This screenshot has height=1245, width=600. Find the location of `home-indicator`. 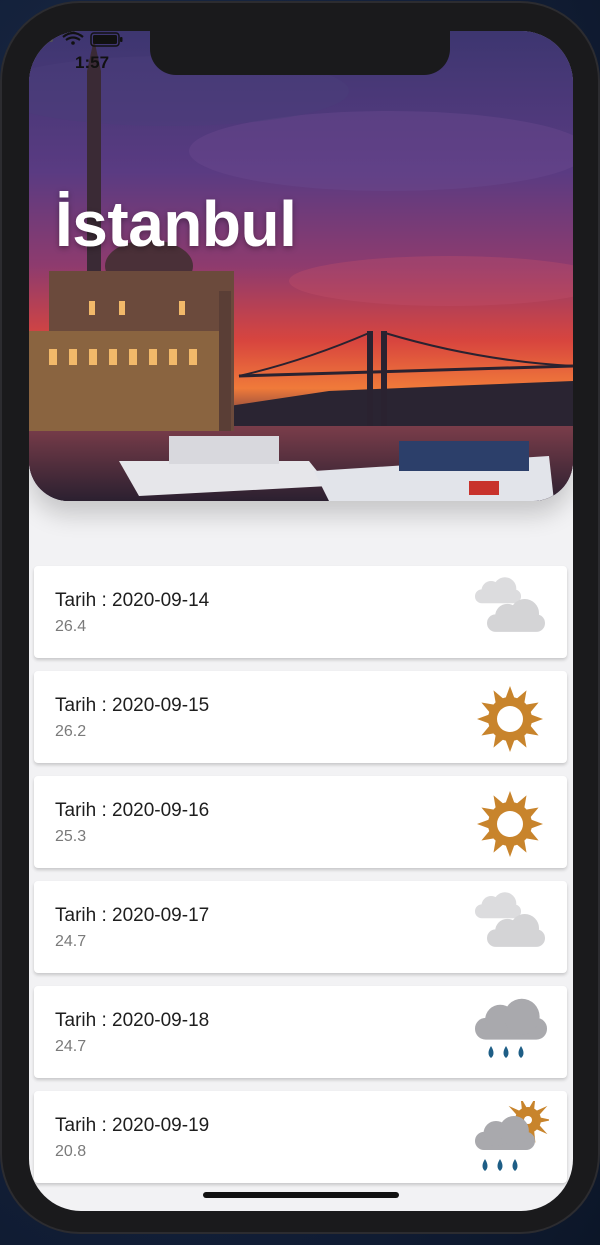

home-indicator is located at coordinates (301, 1195).